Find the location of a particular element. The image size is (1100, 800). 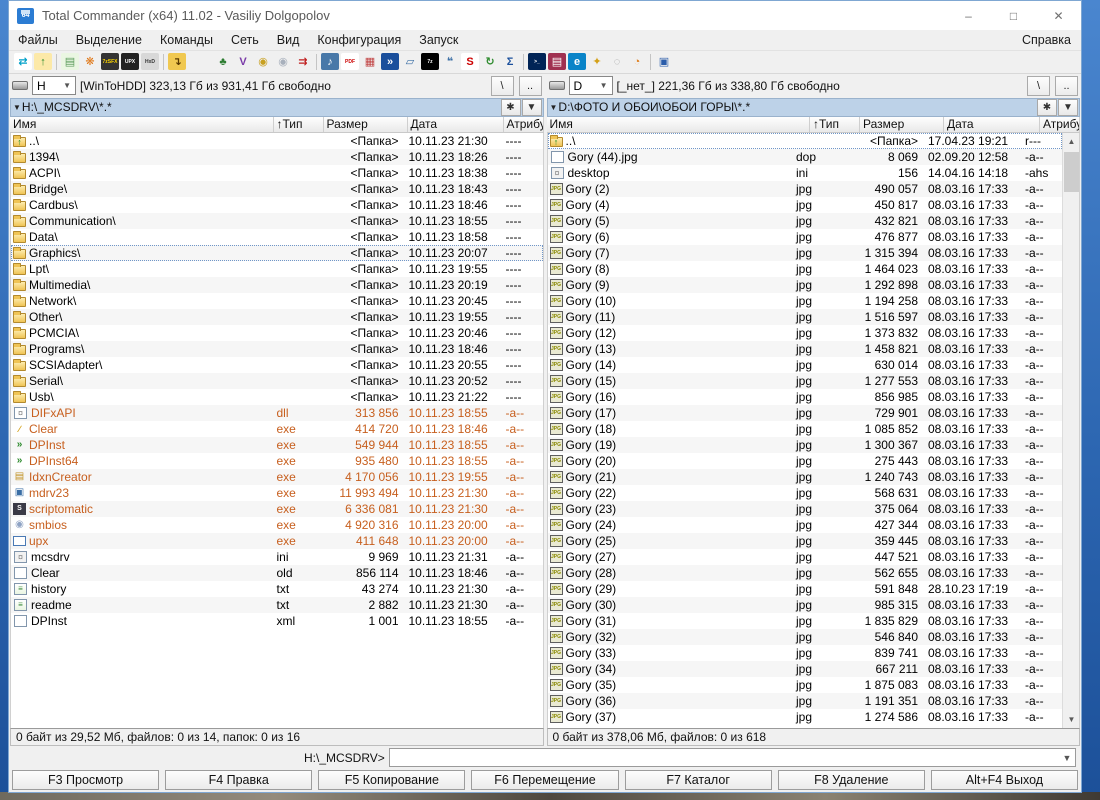

speech-icon: ❝ is located at coordinates (450, 62).